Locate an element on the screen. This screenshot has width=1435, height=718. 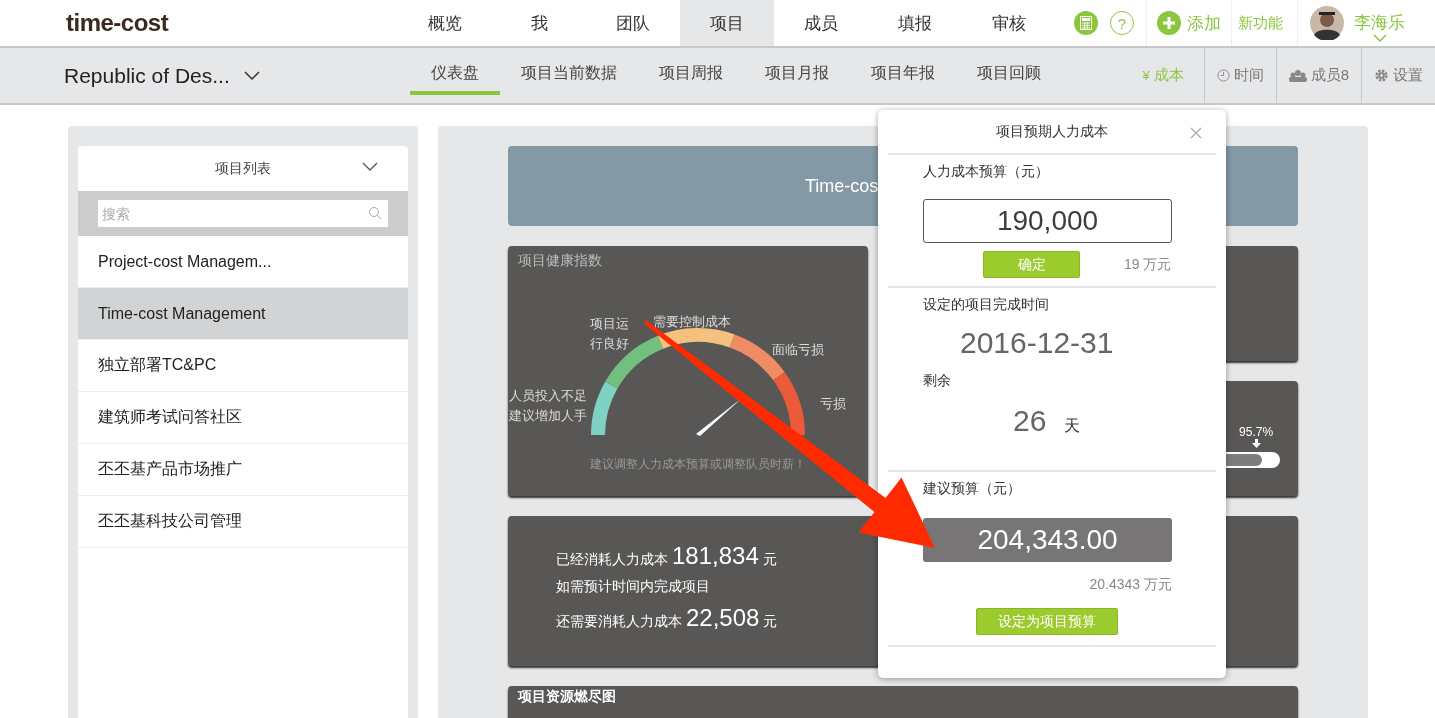
search-field: 搜索 is located at coordinates (243, 213).